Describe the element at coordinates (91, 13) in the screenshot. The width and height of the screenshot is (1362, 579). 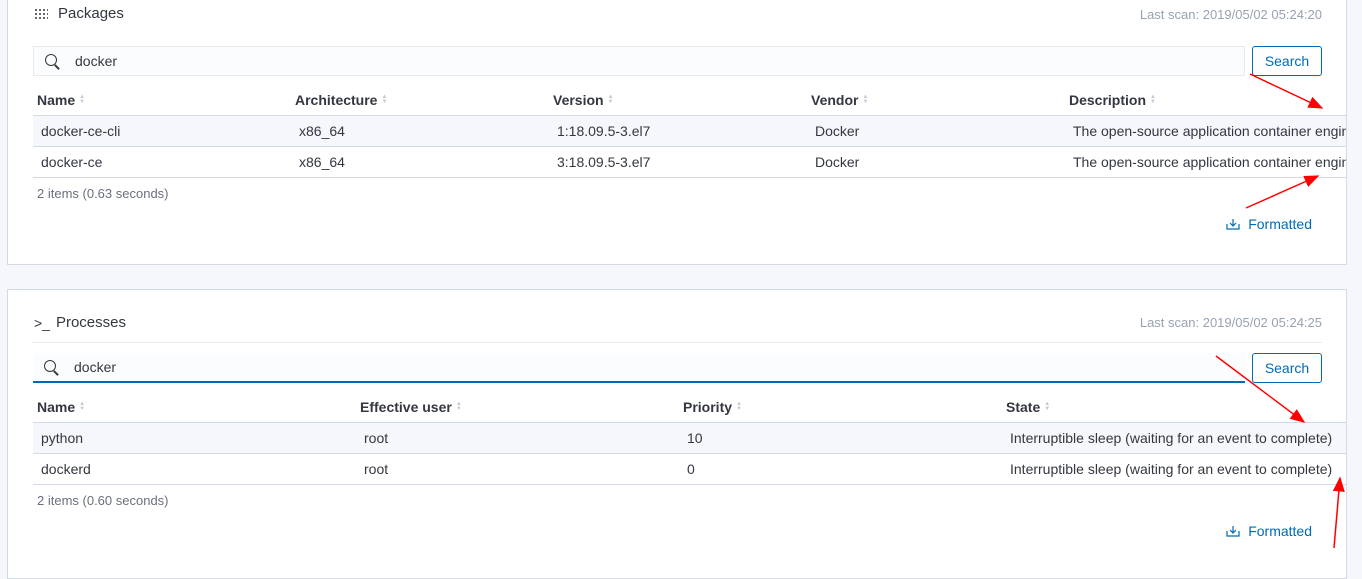
I see `packages-title-text: Packages` at that location.